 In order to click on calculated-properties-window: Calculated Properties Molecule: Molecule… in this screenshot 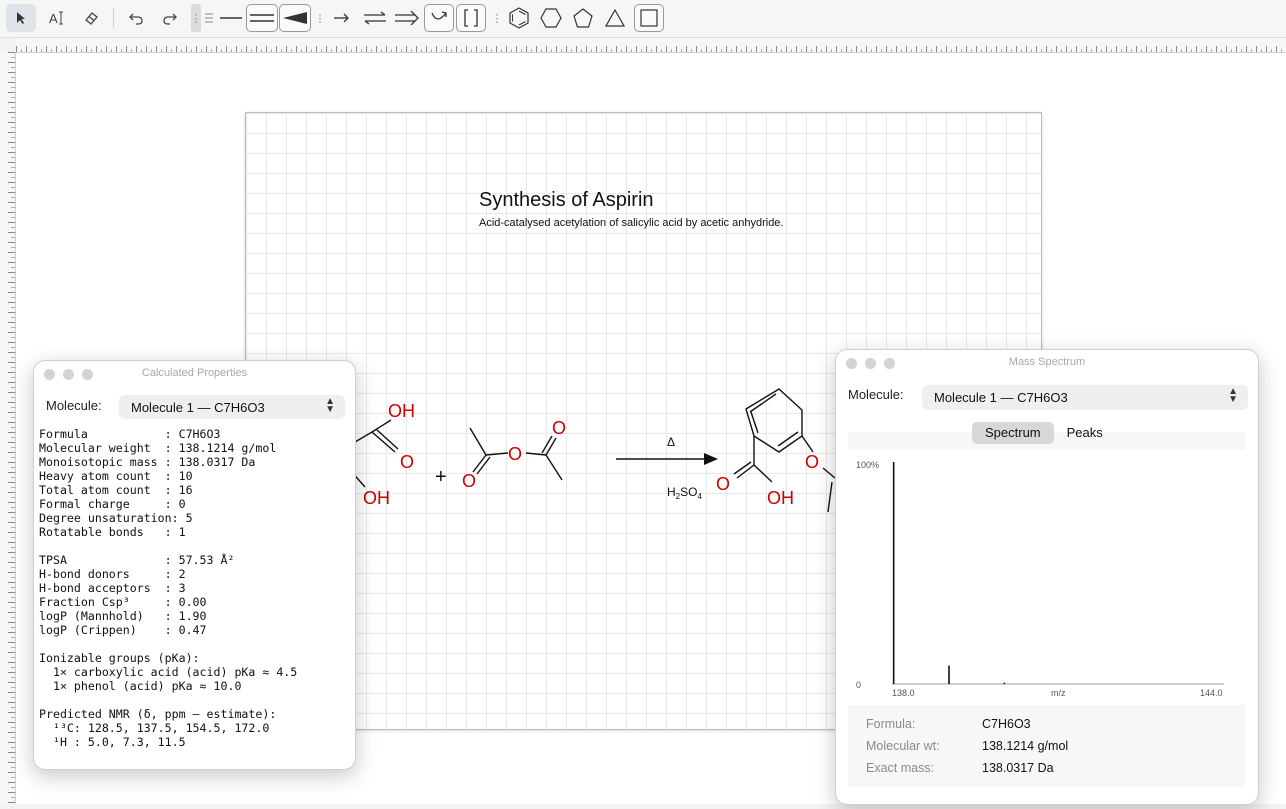, I will do `click(194, 565)`.